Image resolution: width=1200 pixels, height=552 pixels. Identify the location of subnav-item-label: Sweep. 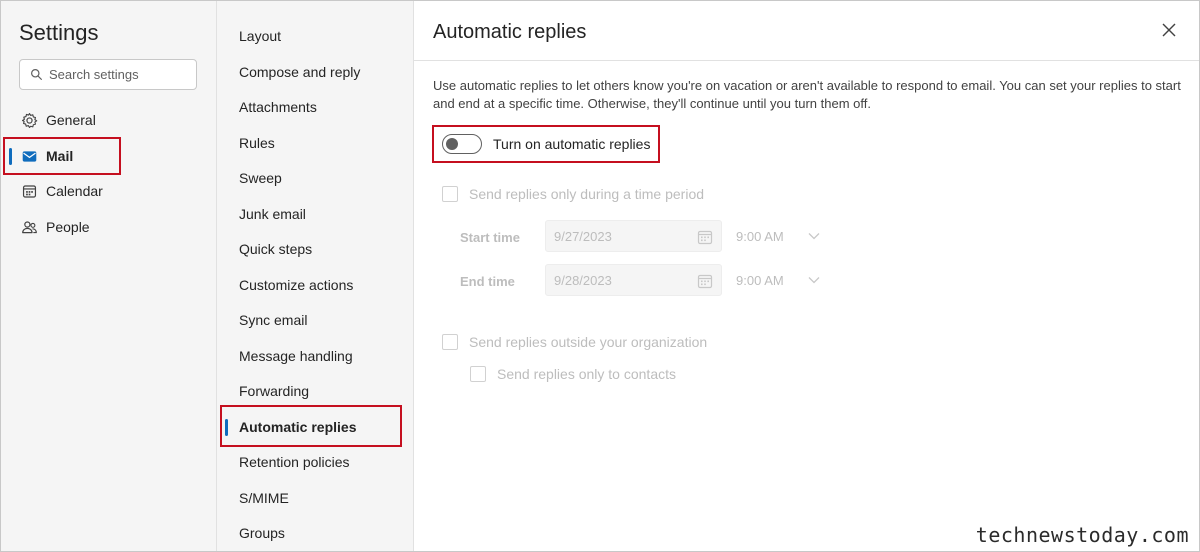
(260, 177).